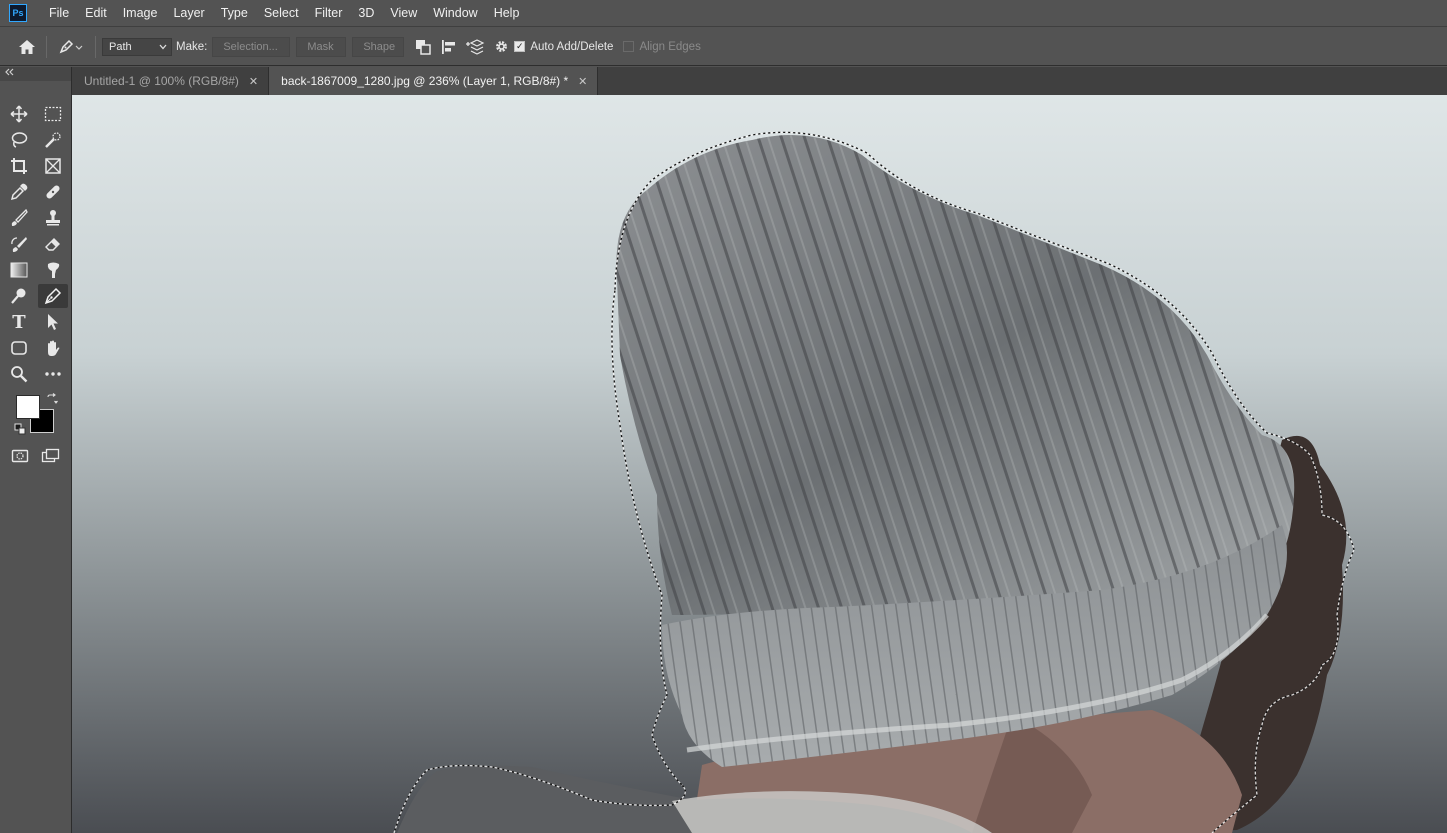 The height and width of the screenshot is (833, 1447). I want to click on pen-tool, so click(53, 296).